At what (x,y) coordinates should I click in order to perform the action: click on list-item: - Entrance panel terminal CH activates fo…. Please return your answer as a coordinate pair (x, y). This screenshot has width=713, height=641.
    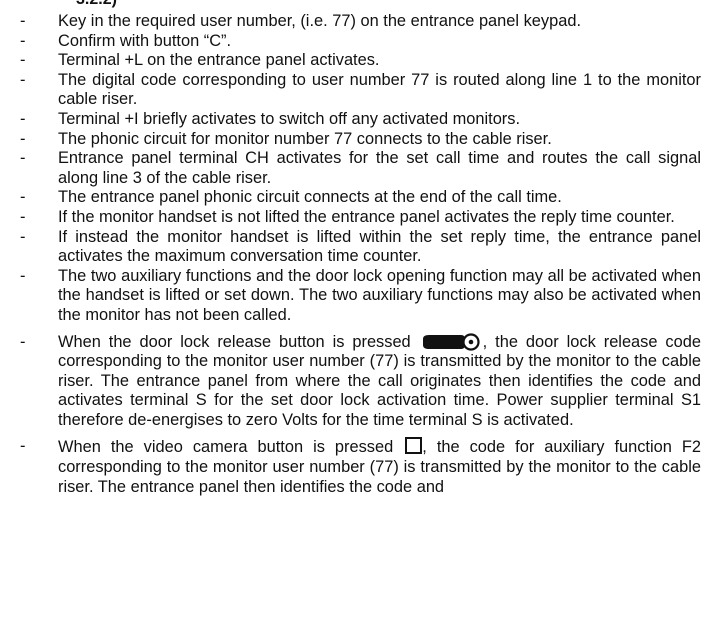
    Looking at the image, I should click on (356, 168).